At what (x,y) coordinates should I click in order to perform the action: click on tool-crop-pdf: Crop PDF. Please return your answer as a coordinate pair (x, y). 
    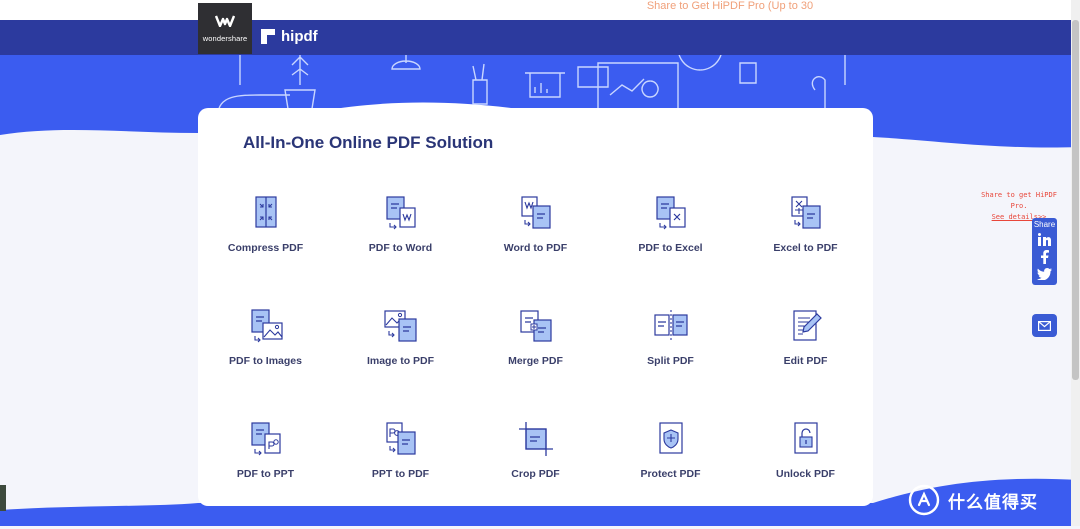
    Looking at the image, I should click on (535, 472).